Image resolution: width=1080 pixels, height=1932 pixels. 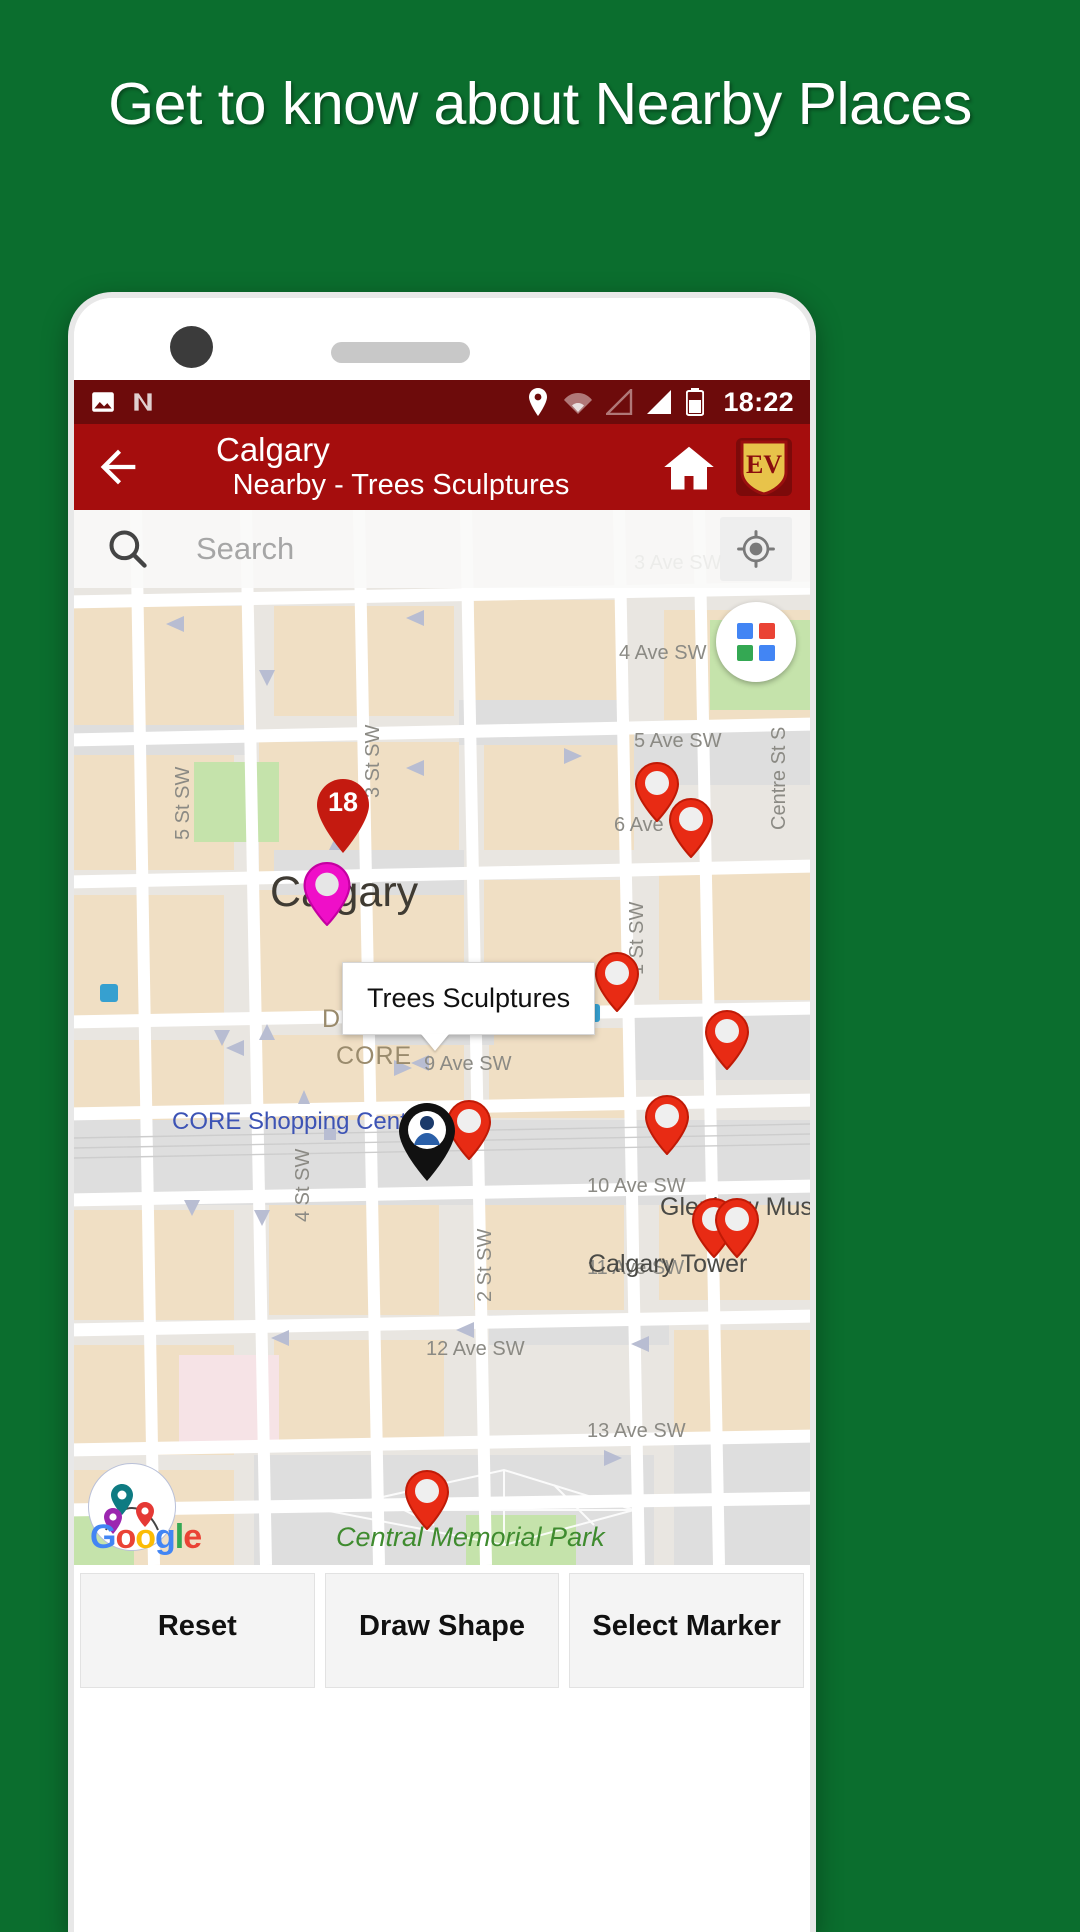 I want to click on map-marker-cluster: 18, so click(x=343, y=816).